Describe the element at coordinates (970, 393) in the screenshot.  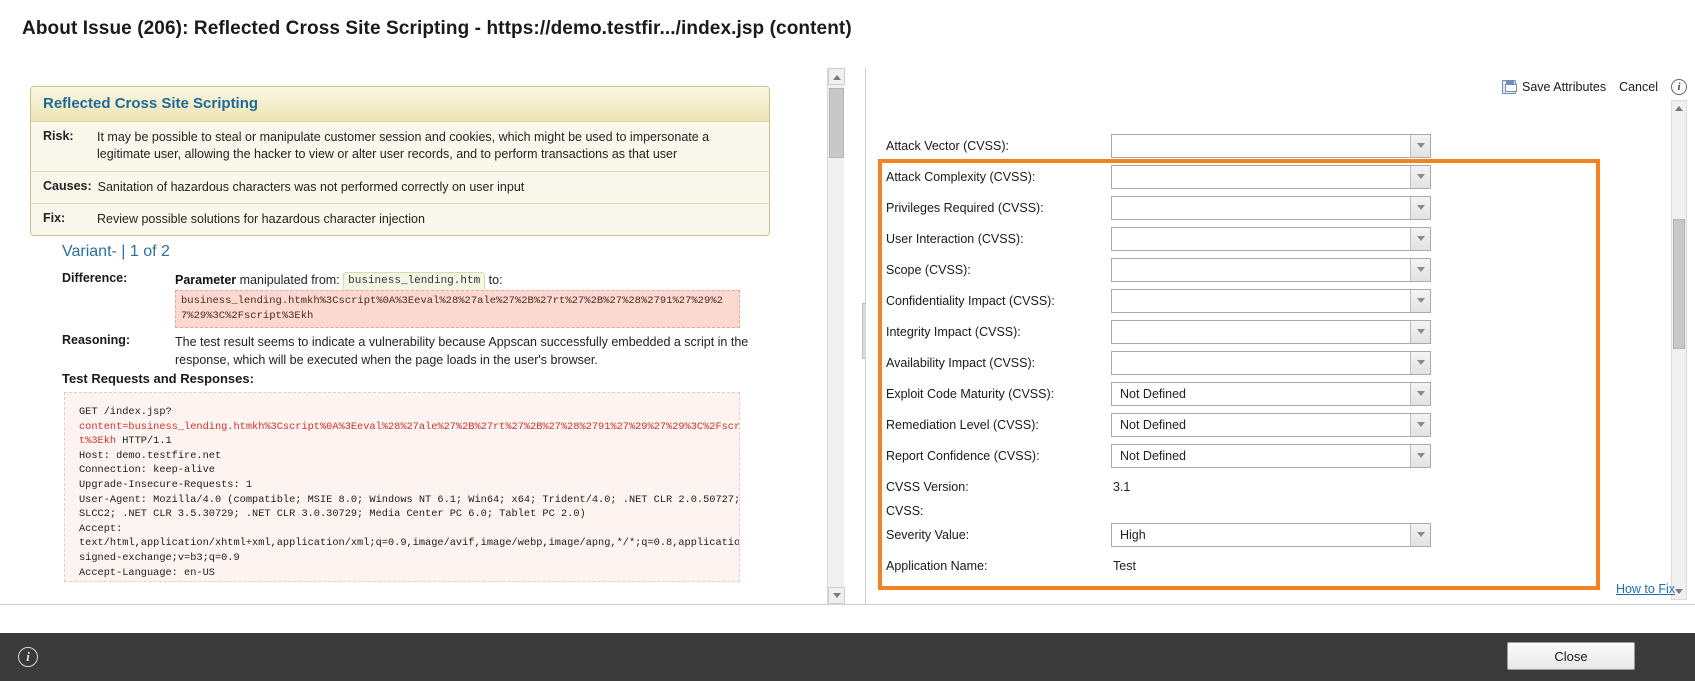
I see `label-exploit-code-maturity: Exploit Code Maturity (CVSS):` at that location.